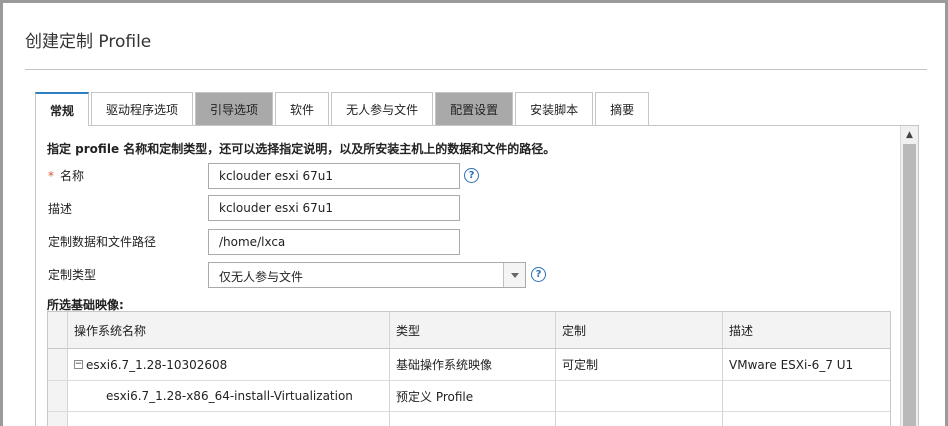 This screenshot has height=426, width=948. I want to click on grid-header-row: 操作系统名称 类型 定制 描述, so click(469, 330).